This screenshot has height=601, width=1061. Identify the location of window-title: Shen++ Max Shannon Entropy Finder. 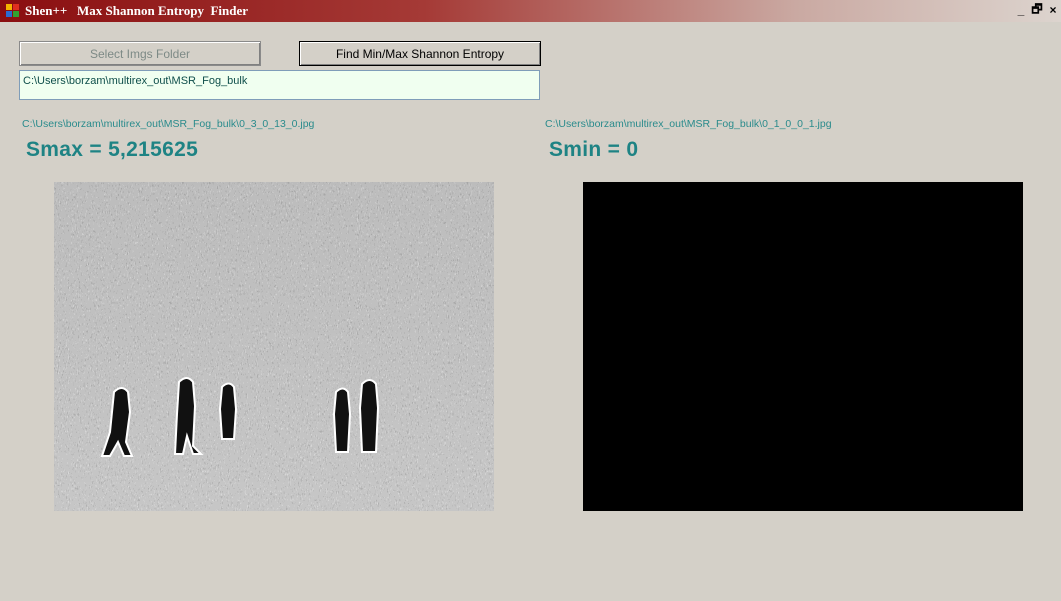
(136, 10).